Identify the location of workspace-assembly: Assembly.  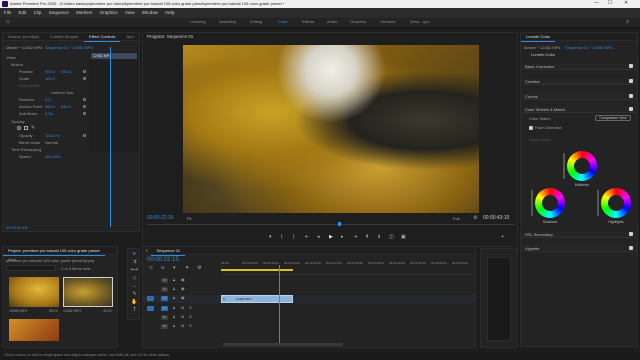
(227, 22).